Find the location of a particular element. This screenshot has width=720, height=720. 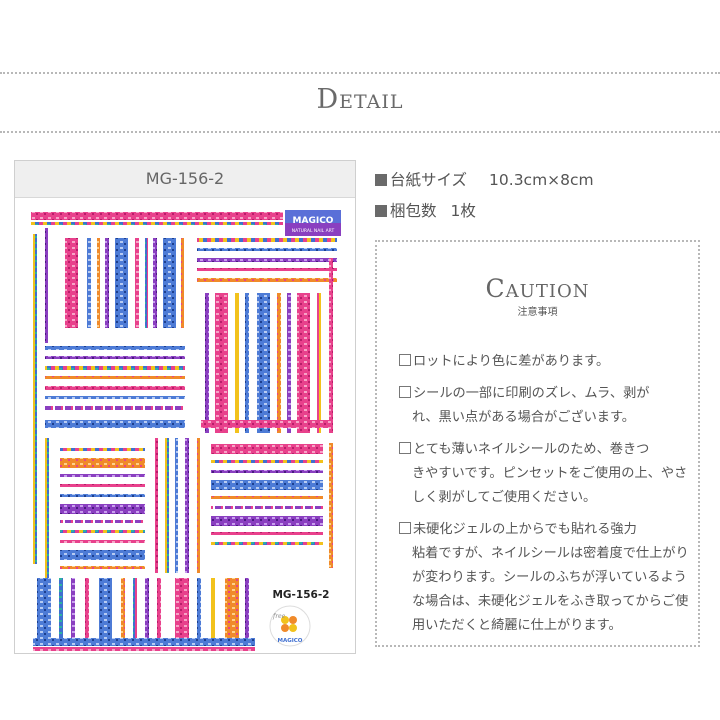

top-dotted-divider is located at coordinates (360, 73).